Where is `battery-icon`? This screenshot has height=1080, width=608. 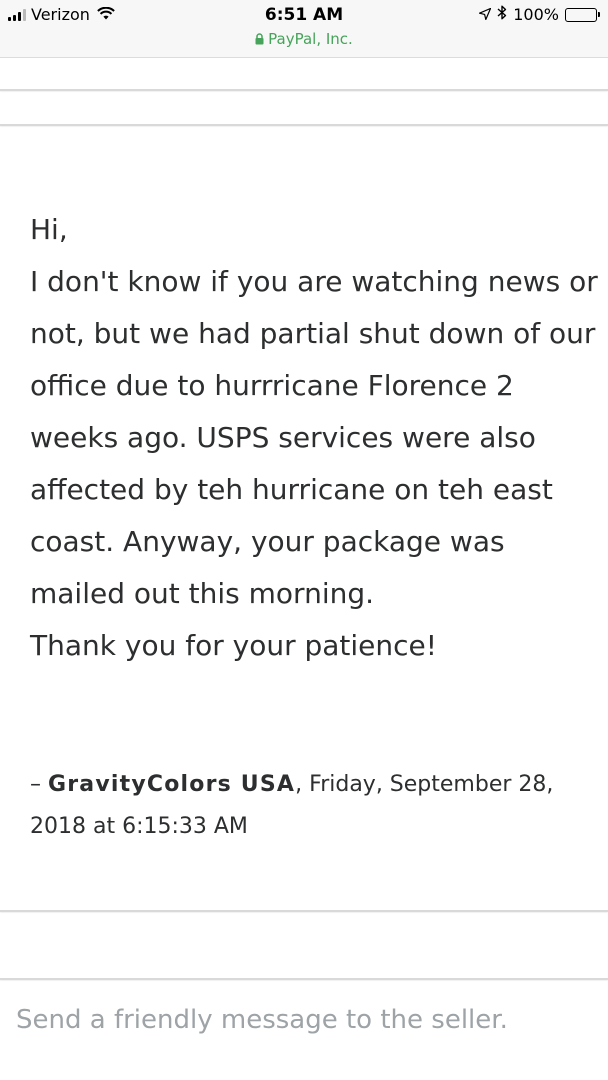
battery-icon is located at coordinates (582, 14).